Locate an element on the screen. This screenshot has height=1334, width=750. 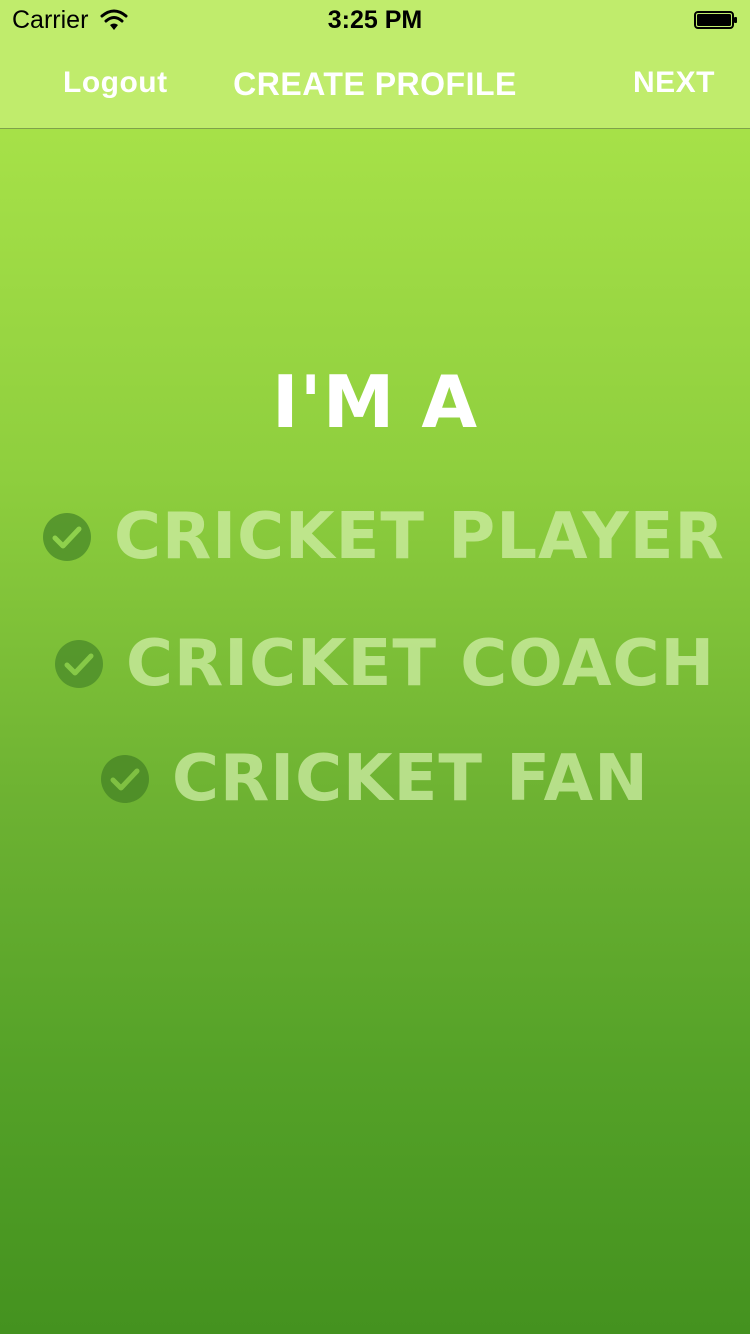
option-label: CRICKET FAN is located at coordinates (410, 779).